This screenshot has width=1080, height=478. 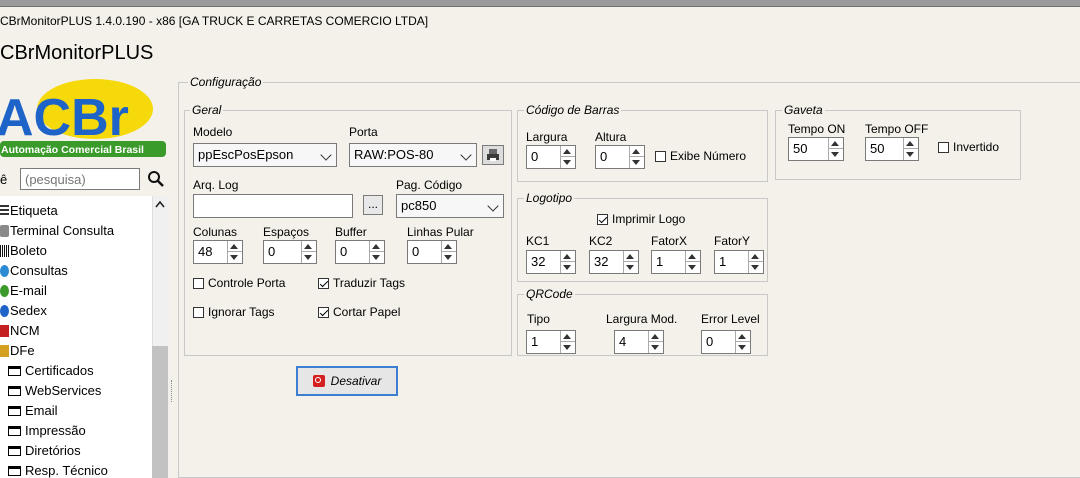 I want to click on espacos-spin: 0, so click(x=290, y=252).